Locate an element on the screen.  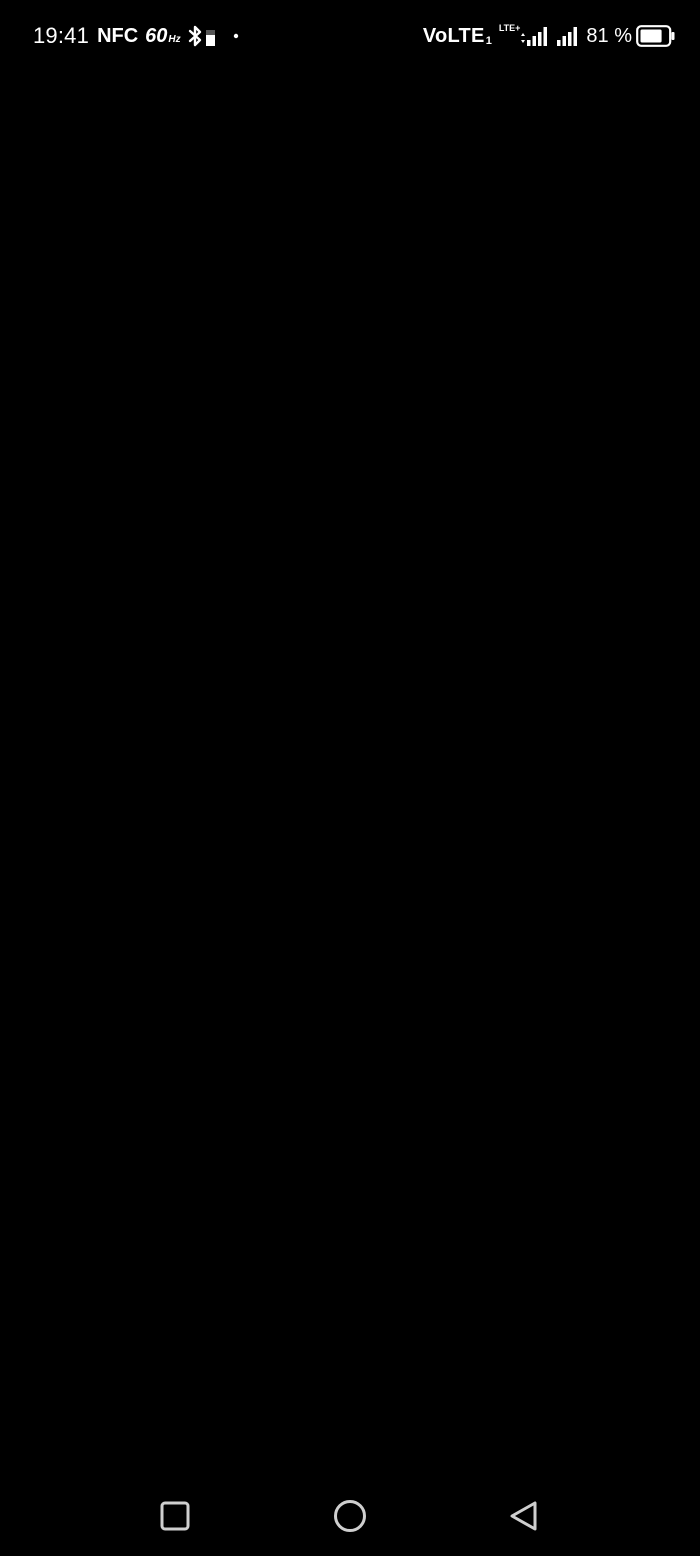
clock-time: 19:41 is located at coordinates (61, 35).